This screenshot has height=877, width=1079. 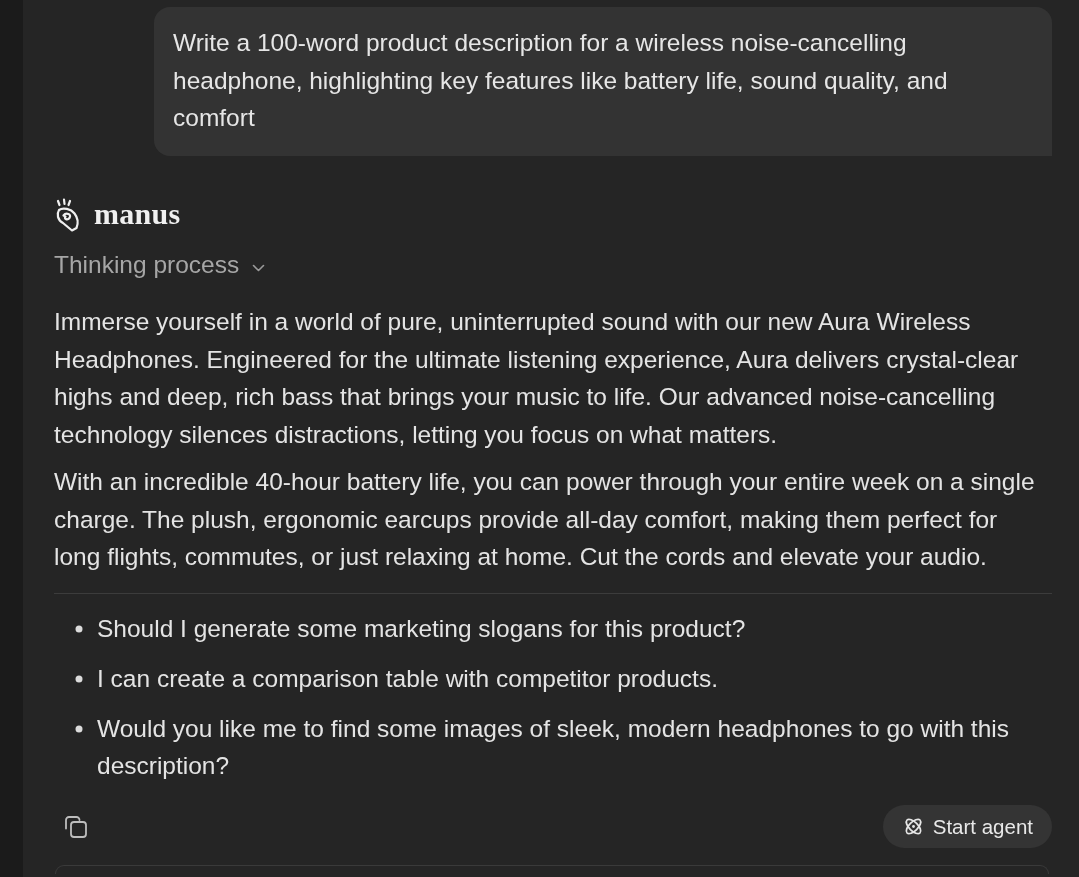 What do you see at coordinates (545, 519) in the screenshot?
I see `response-paragraph: With an incredible 40-hour battery life, you can power through your entire week on a single charge. The plush, ergonomic earcups provide all-day comfort, making them perfect for long flights, commutes, or just relaxing at home. Cut the cords and elevate your audio.` at bounding box center [545, 519].